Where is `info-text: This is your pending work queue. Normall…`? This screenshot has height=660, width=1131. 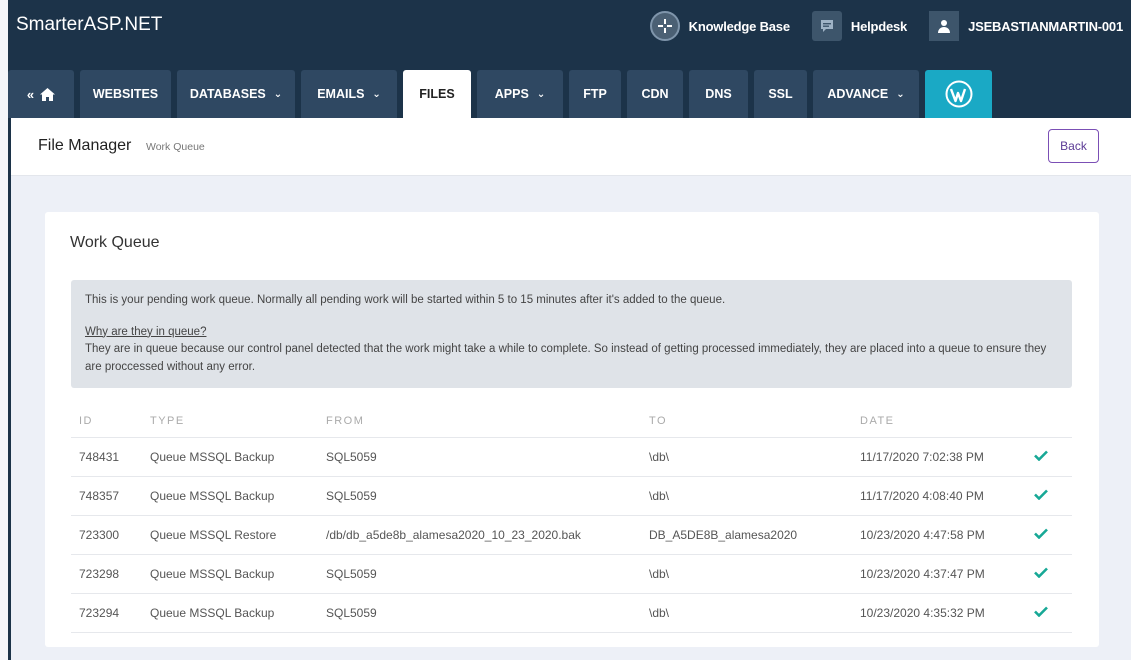
info-text: This is your pending work queue. Normall… is located at coordinates (405, 300).